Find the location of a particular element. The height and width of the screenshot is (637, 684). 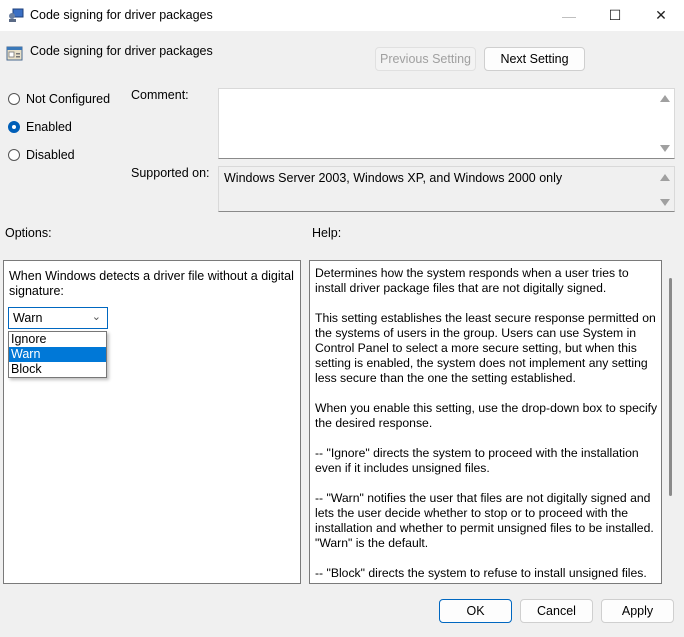

minimize-button: — is located at coordinates (569, 15).